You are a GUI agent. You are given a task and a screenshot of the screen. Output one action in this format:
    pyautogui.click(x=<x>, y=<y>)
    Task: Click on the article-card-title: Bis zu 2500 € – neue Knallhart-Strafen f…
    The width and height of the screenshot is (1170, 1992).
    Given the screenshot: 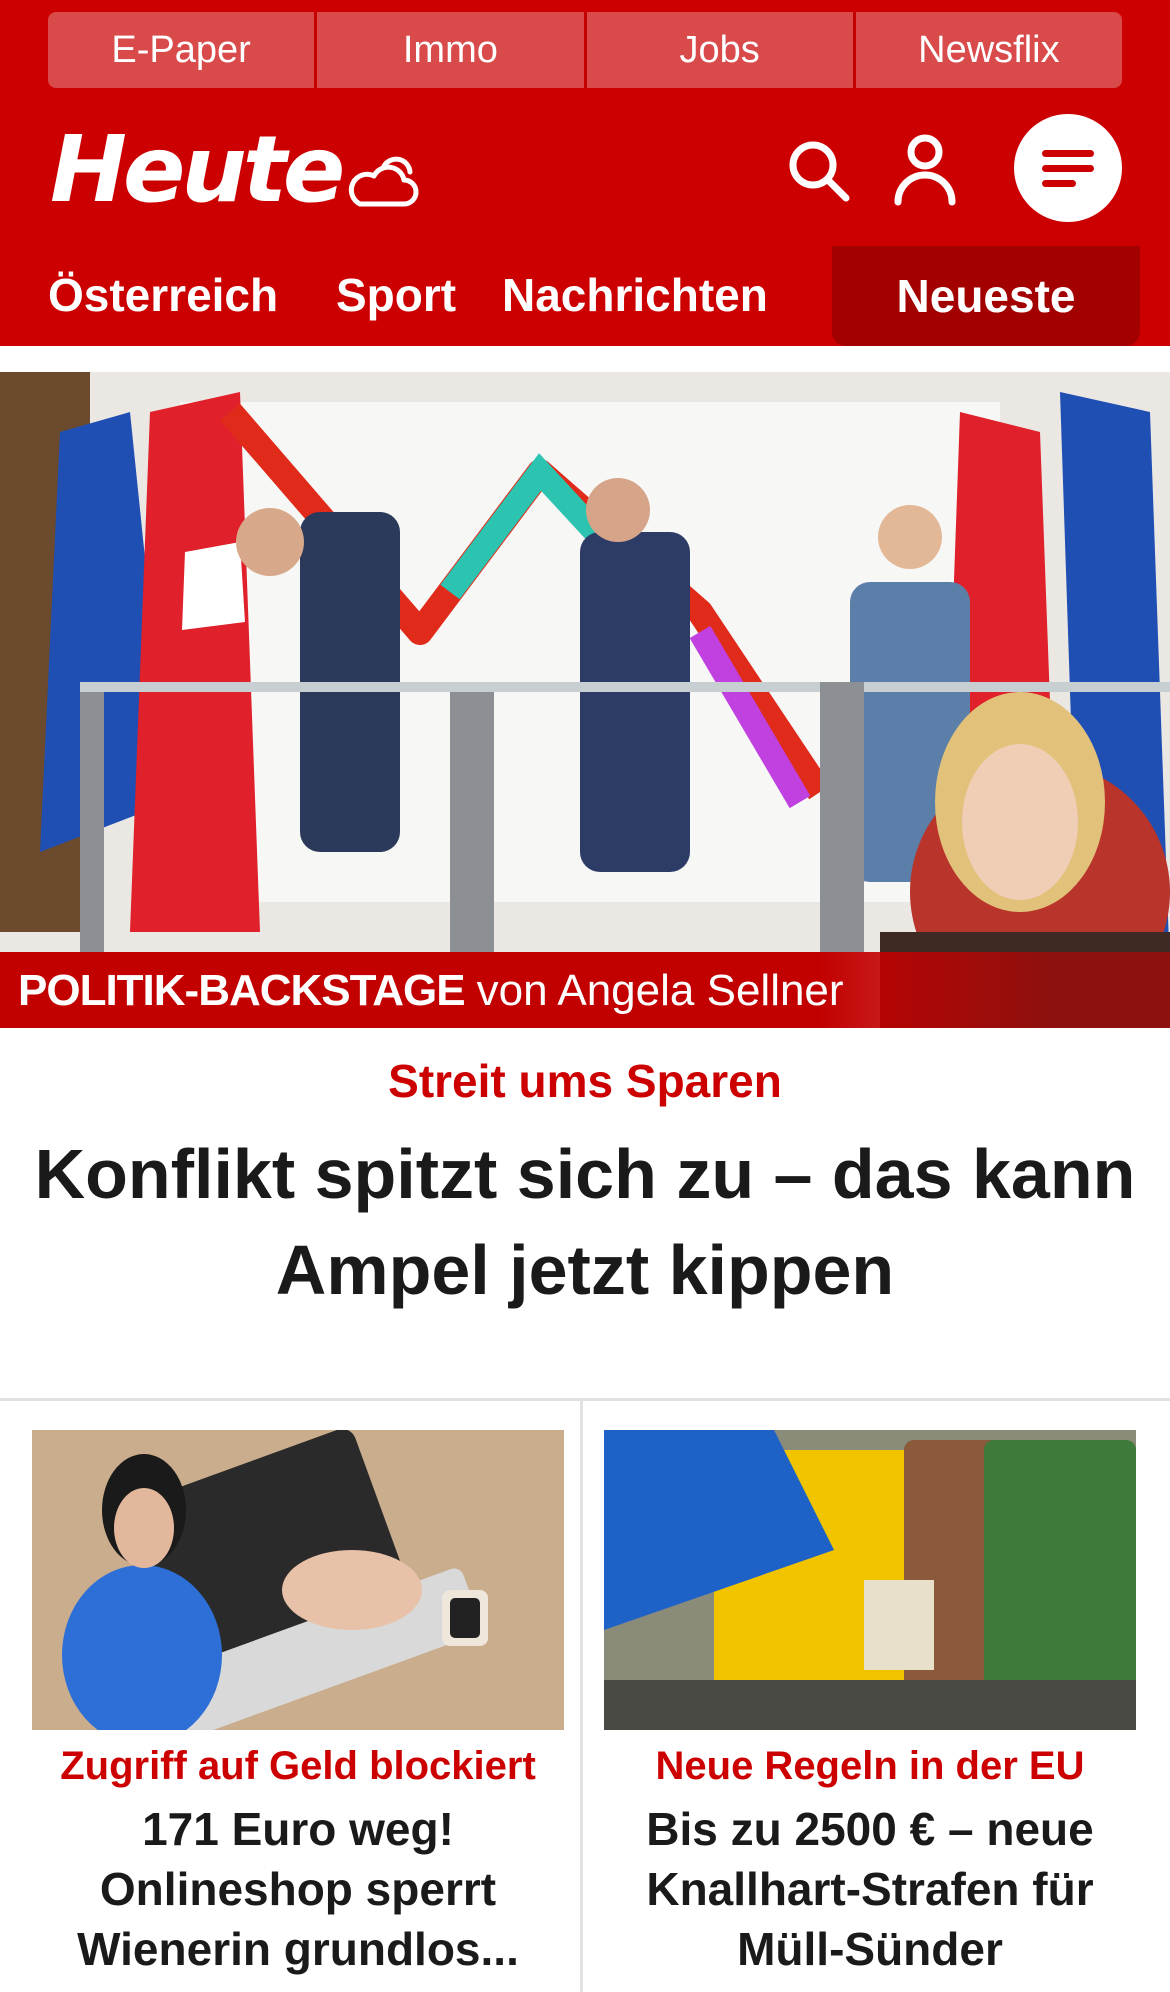 What is the action you would take?
    pyautogui.click(x=870, y=1889)
    